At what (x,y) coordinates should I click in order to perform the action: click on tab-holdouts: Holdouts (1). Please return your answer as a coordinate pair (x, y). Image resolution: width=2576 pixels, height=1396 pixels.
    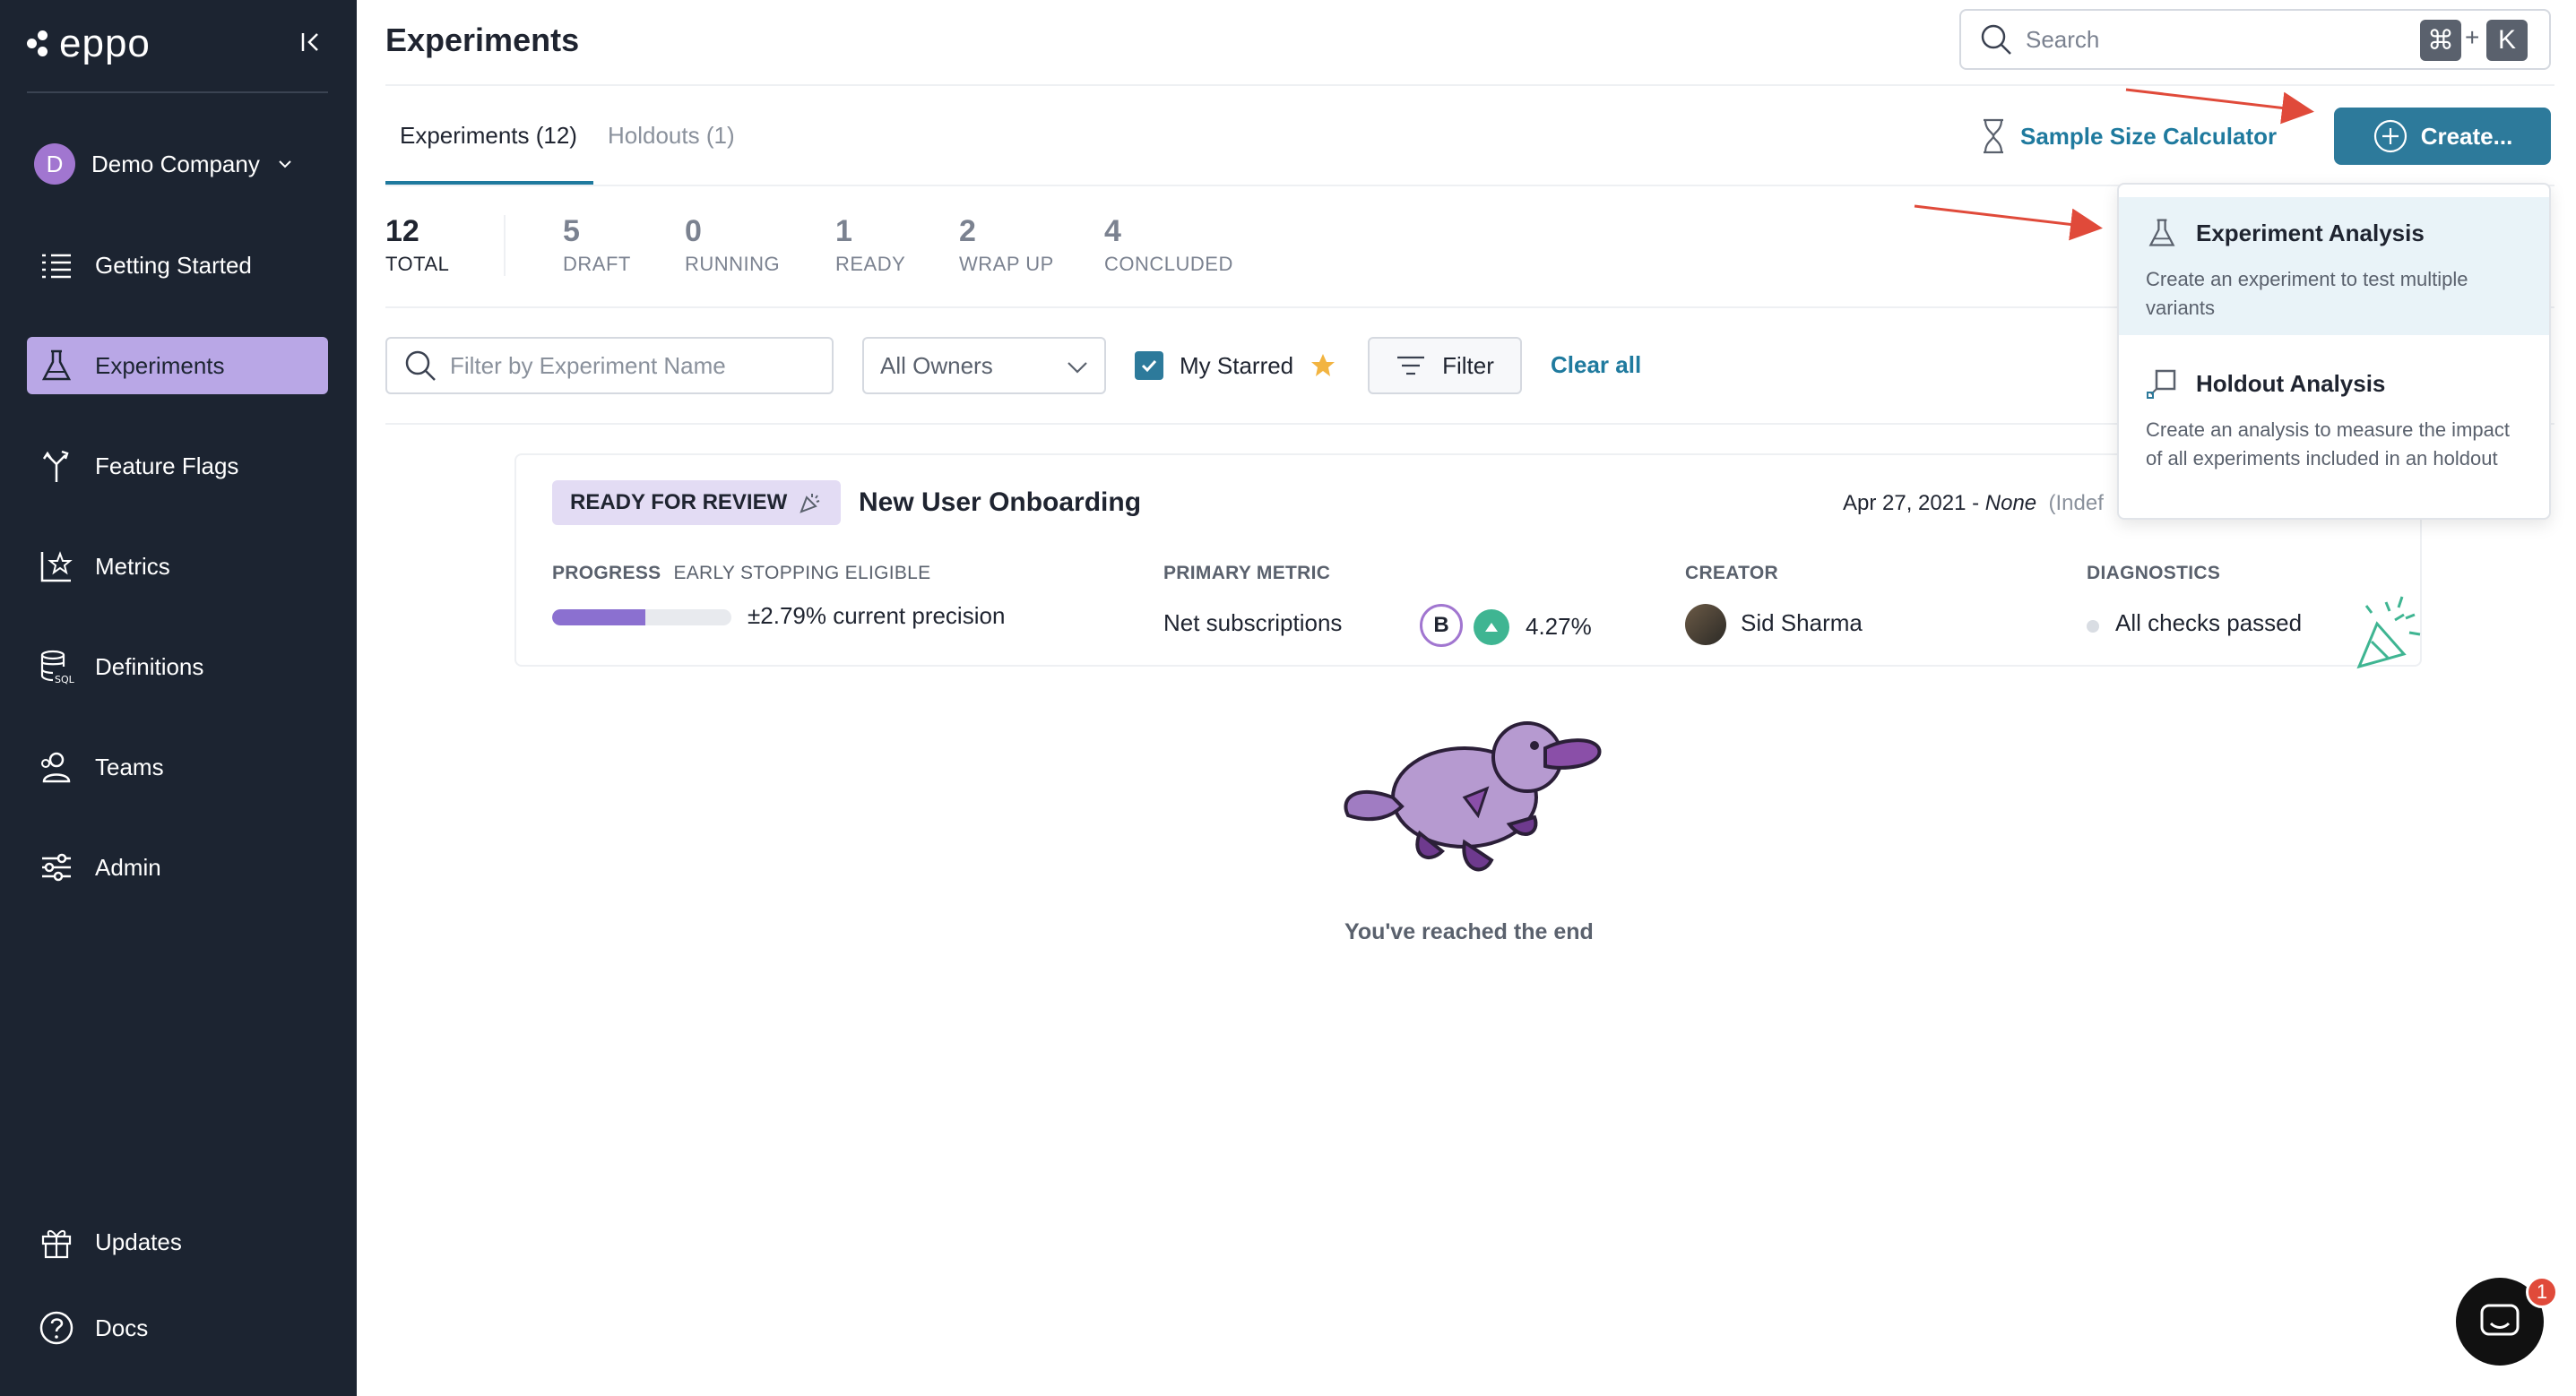
    Looking at the image, I should click on (671, 136).